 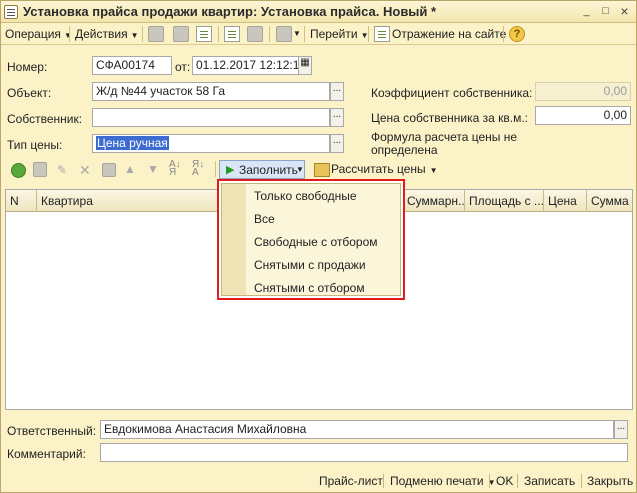 What do you see at coordinates (310, 265) in the screenshot?
I see `menu-item-removed-from-sale: Снятыми с продажи` at bounding box center [310, 265].